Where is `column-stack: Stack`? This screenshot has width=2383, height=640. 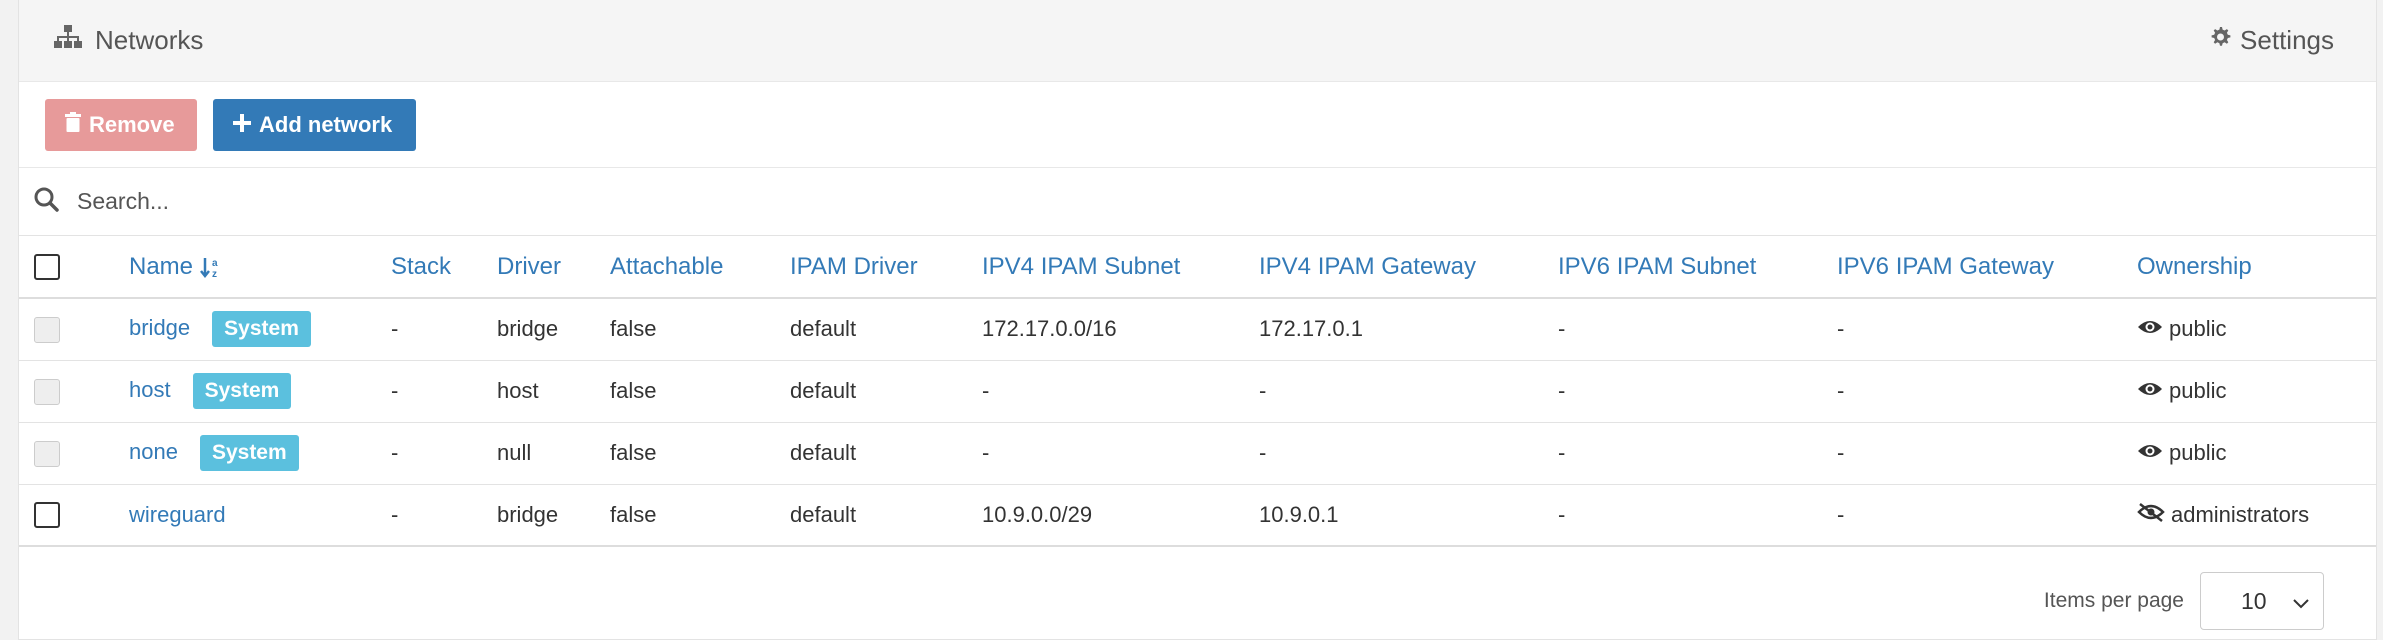
column-stack: Stack is located at coordinates (444, 267).